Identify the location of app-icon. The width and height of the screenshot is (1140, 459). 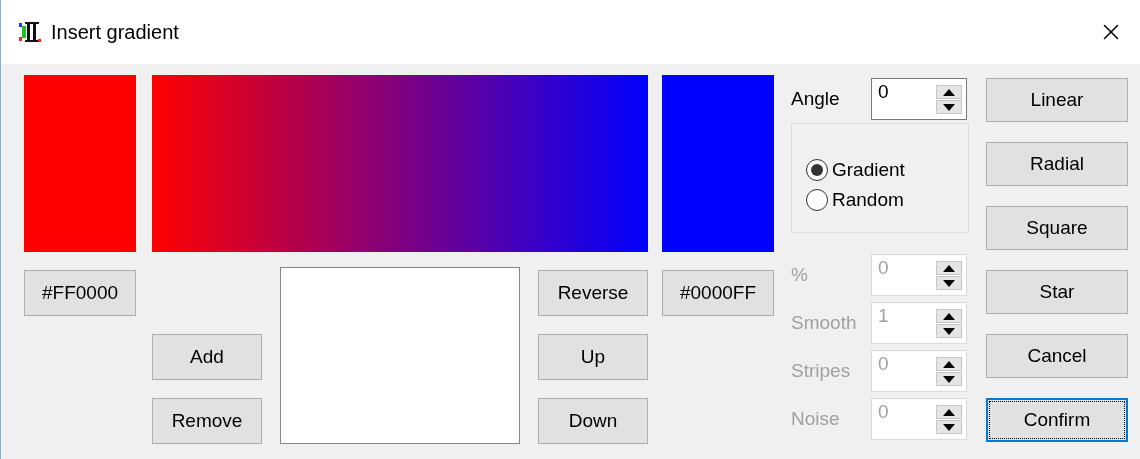
(30, 32).